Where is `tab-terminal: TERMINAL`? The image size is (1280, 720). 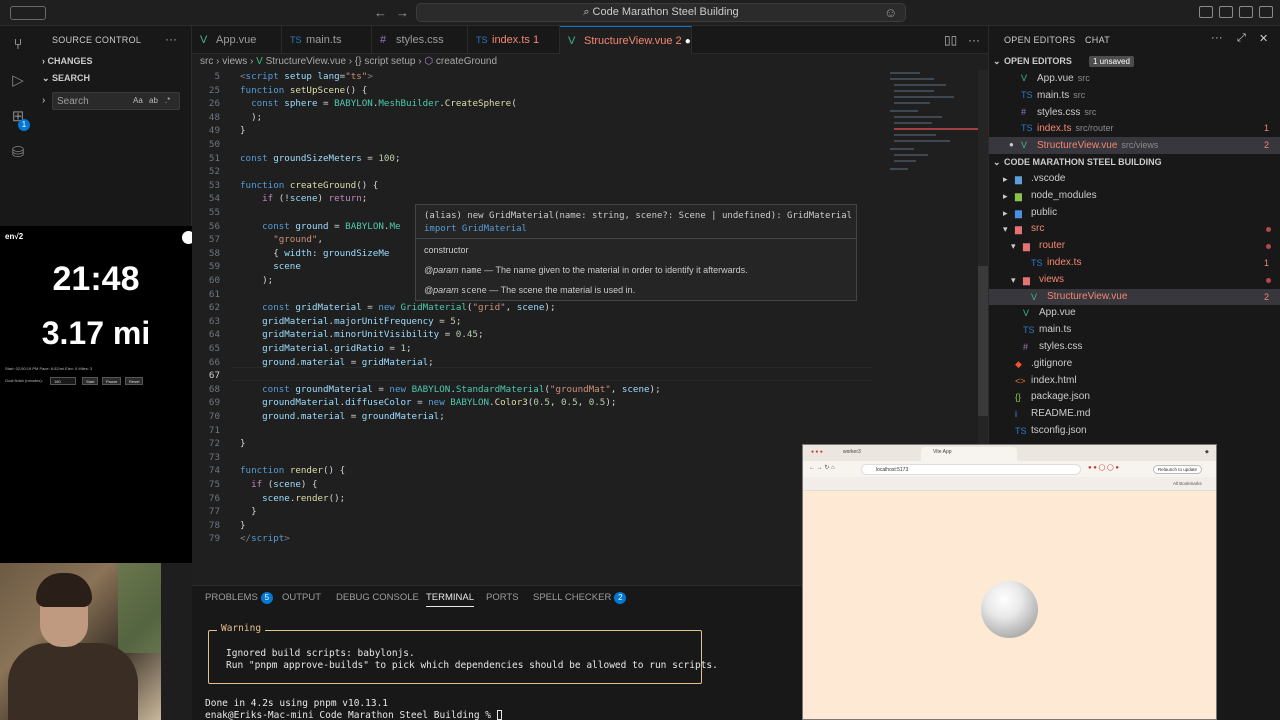
tab-terminal: TERMINAL is located at coordinates (450, 599).